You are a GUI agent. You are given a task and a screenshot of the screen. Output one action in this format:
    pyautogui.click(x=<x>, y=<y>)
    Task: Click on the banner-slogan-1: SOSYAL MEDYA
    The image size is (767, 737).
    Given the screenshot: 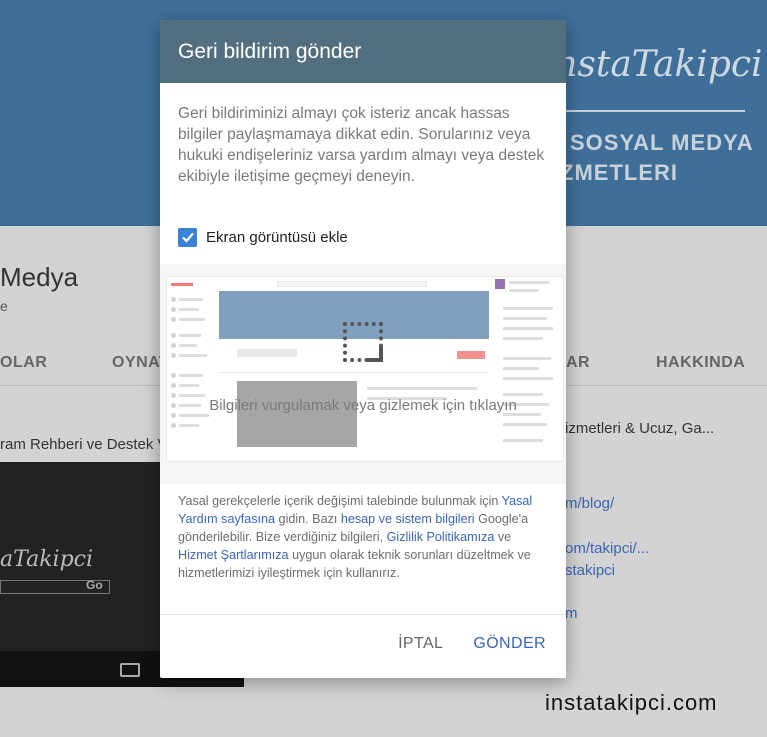 What is the action you would take?
    pyautogui.click(x=662, y=142)
    